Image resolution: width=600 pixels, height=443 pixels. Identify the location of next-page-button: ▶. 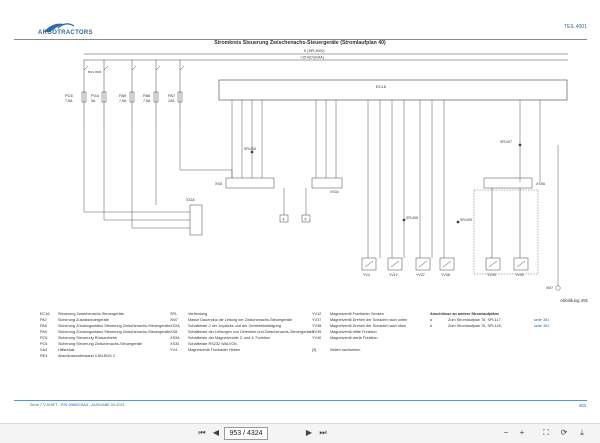
(309, 433).